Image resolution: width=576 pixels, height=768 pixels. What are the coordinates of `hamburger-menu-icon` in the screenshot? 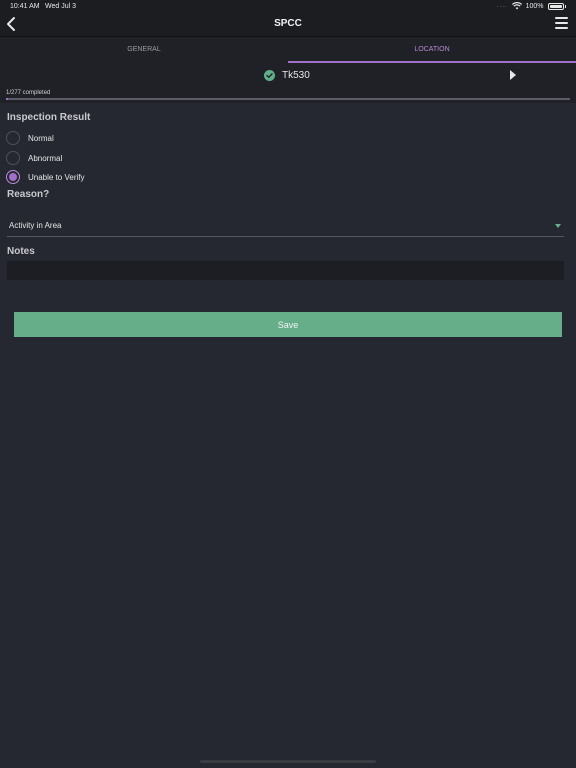 It's located at (561, 23).